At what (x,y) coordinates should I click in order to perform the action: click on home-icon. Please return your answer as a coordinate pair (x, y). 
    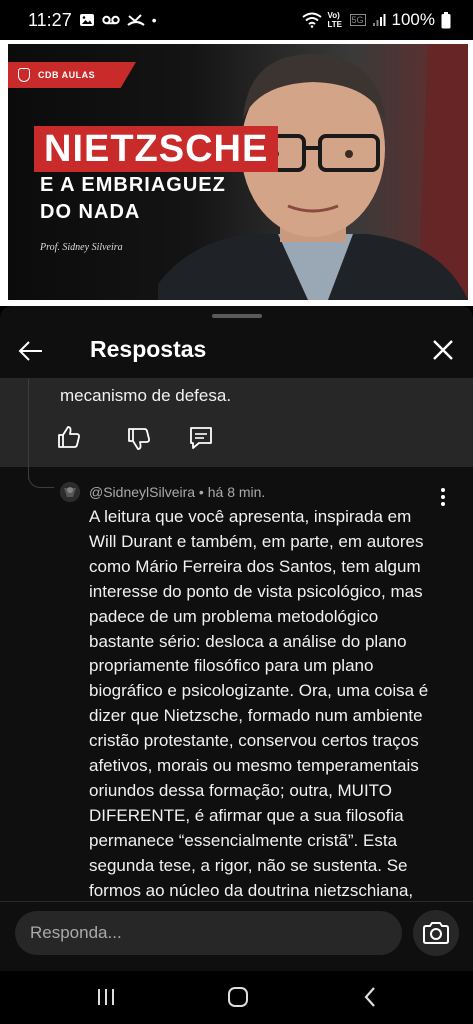
    Looking at the image, I should click on (238, 997).